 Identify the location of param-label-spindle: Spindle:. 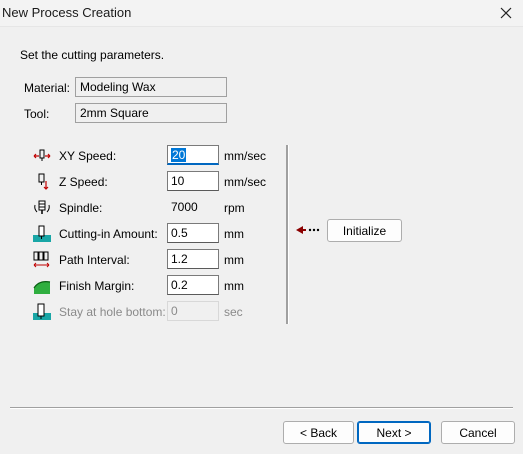
(81, 208).